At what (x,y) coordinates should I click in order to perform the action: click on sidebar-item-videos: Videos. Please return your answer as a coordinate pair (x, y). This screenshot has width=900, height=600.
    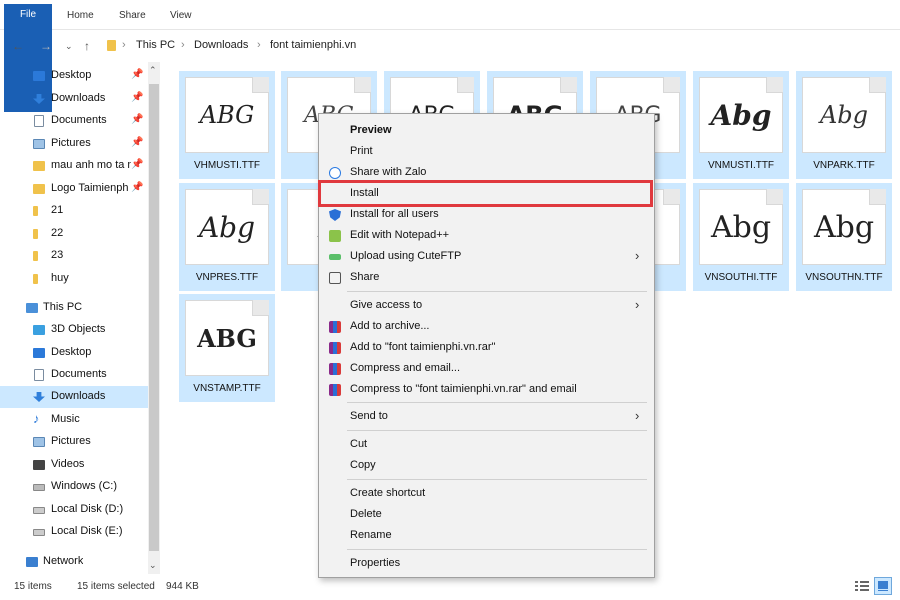
    Looking at the image, I should click on (74, 465).